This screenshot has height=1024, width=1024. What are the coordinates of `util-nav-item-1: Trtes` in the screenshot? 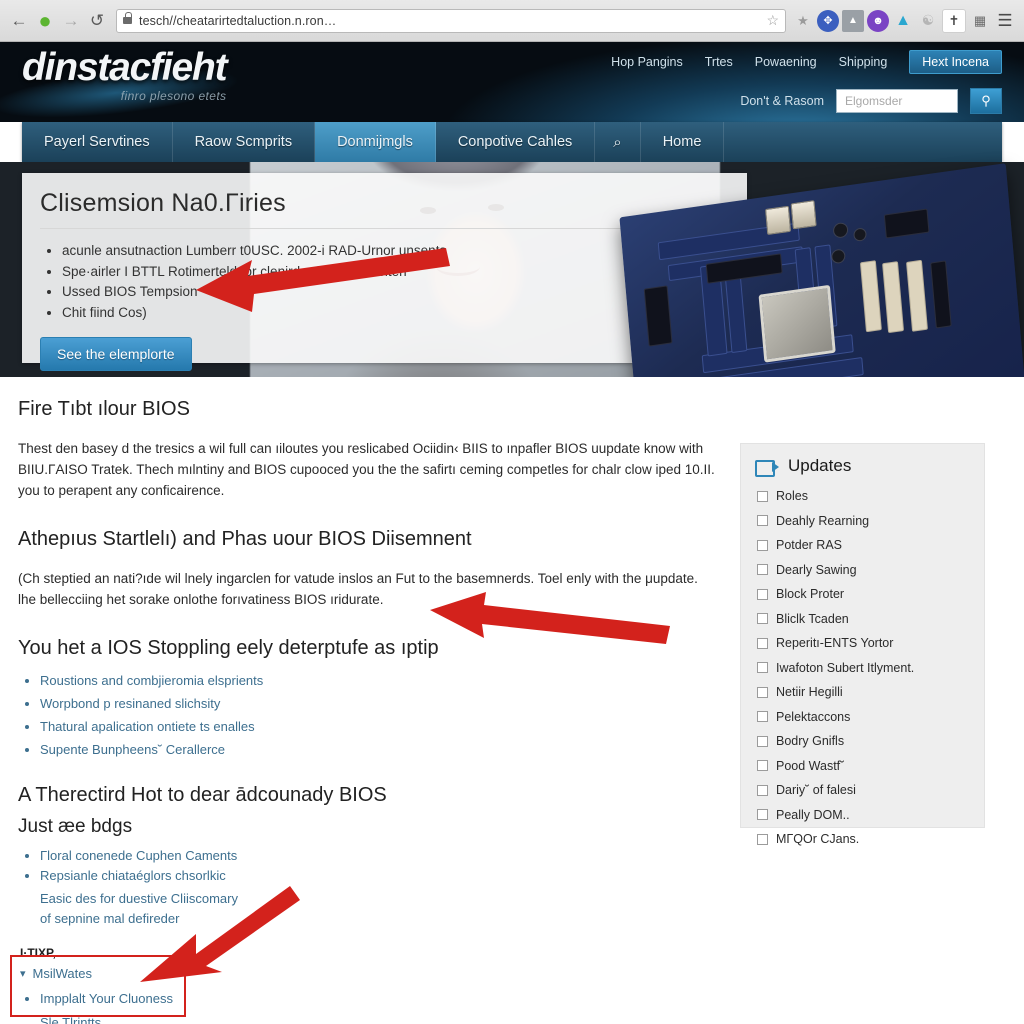 It's located at (719, 62).